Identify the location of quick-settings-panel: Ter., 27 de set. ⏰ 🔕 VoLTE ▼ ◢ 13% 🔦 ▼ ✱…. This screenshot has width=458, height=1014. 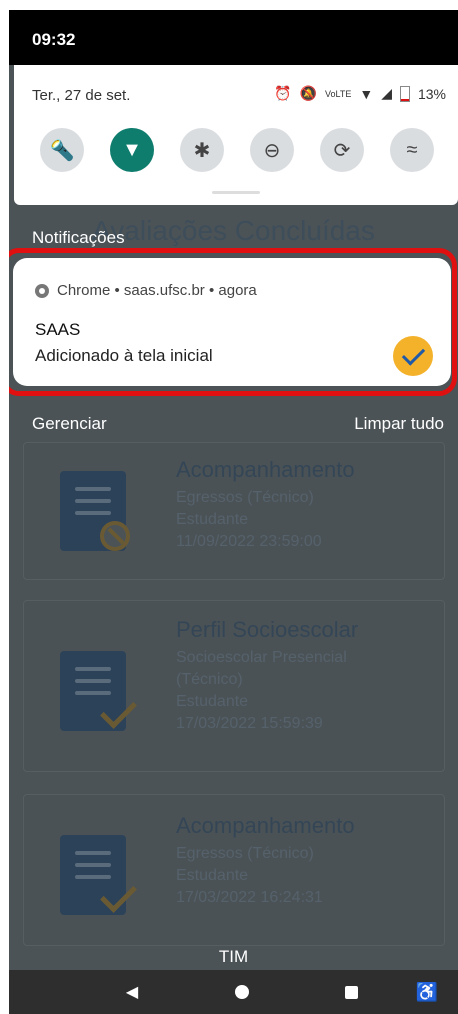
(236, 135).